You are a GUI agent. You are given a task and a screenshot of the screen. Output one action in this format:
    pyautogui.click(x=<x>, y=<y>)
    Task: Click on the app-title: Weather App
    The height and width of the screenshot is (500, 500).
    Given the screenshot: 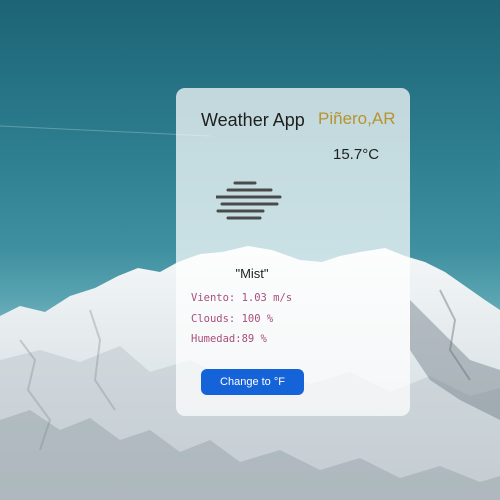 What is the action you would take?
    pyautogui.click(x=253, y=120)
    